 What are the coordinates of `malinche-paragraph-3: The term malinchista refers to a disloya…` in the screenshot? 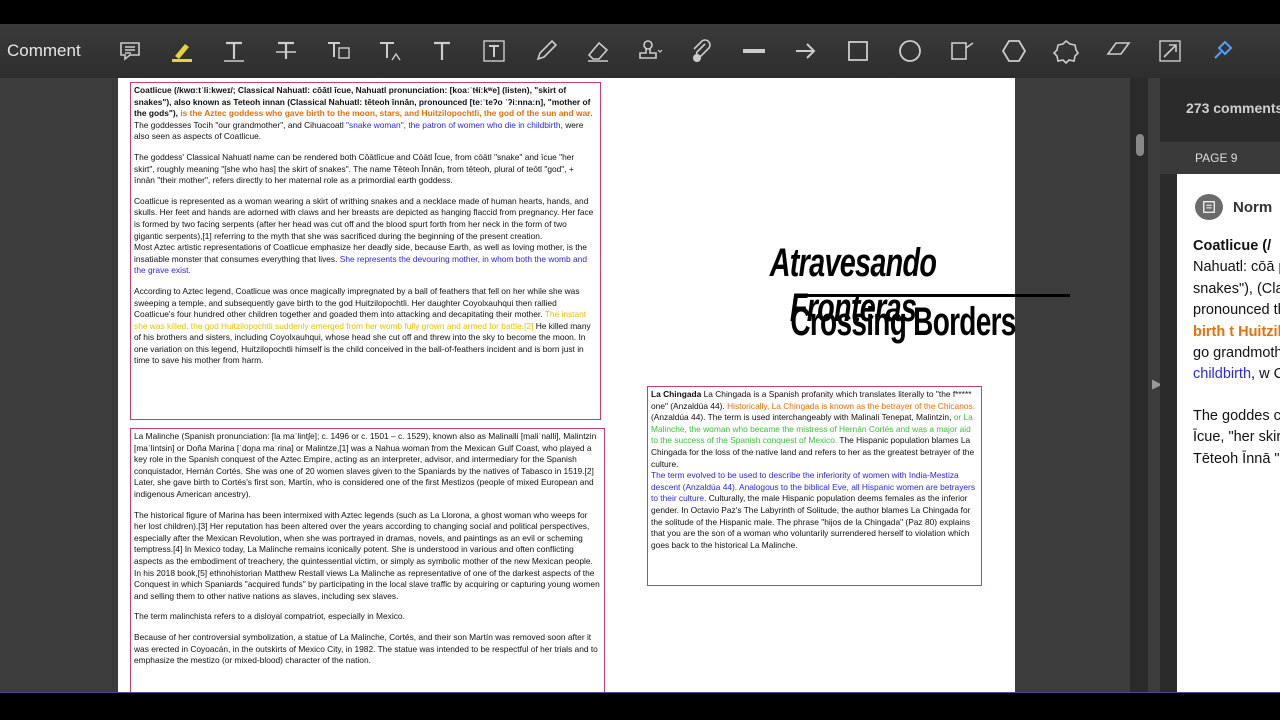 It's located at (269, 616).